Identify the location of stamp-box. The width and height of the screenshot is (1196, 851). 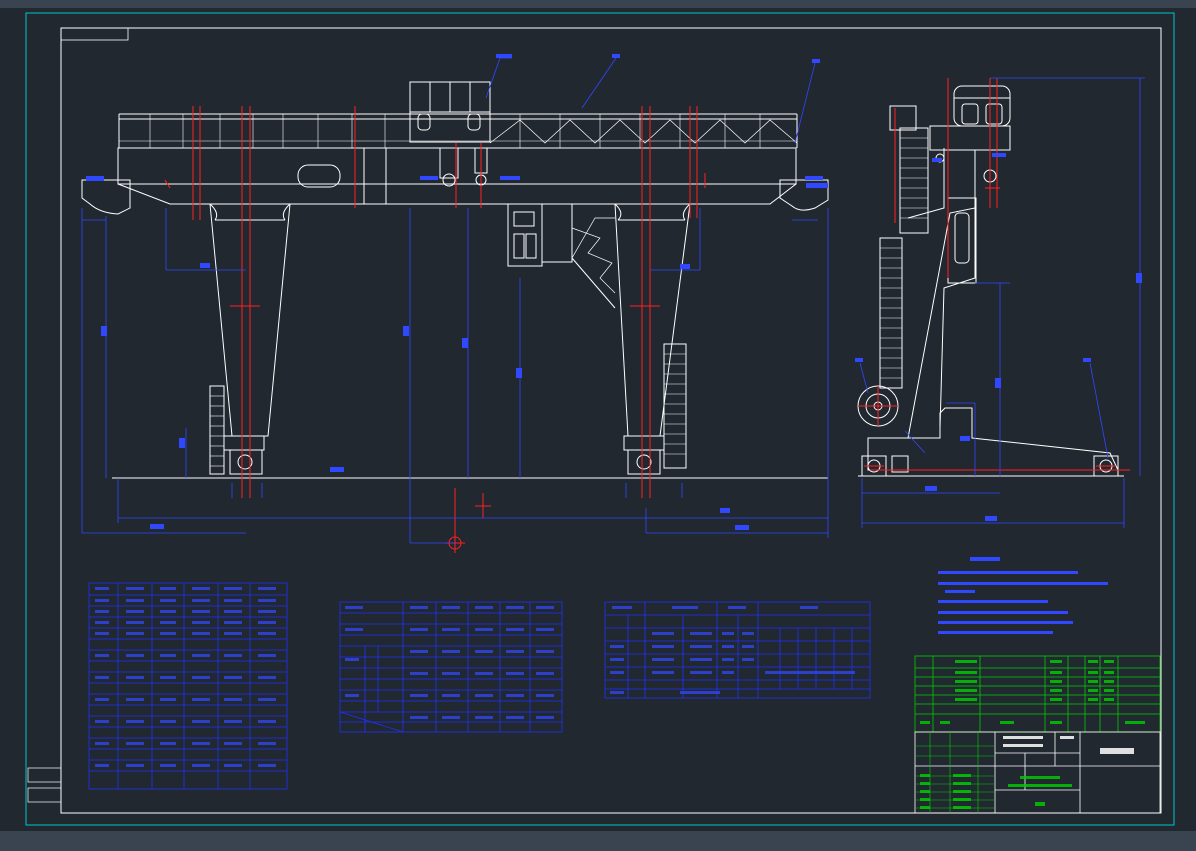
(94, 34).